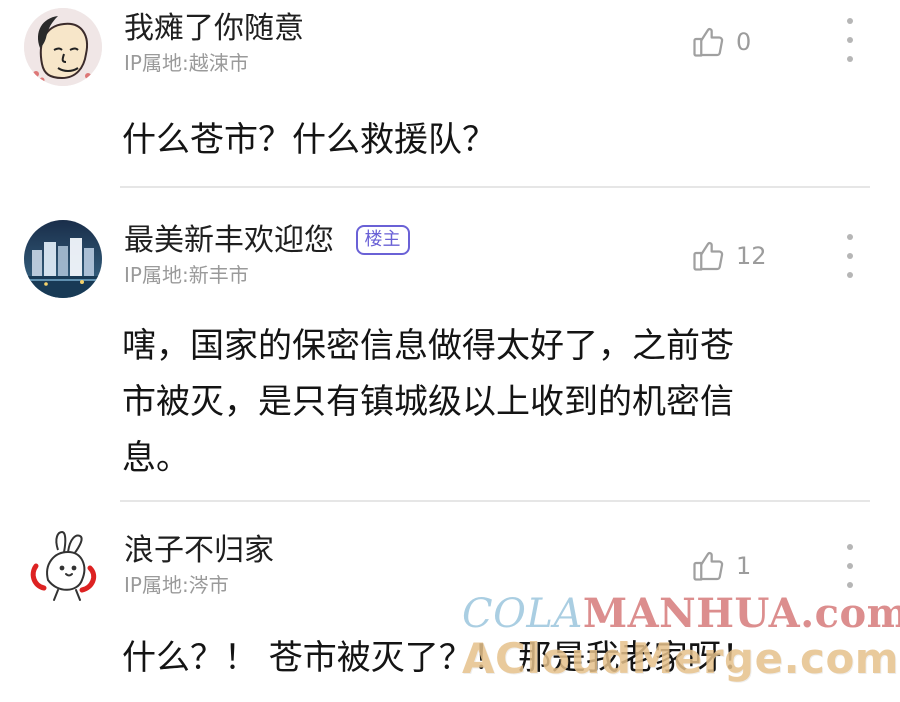 The image size is (900, 702). What do you see at coordinates (186, 275) in the screenshot?
I see `ip-location: IP属地:新丰市` at bounding box center [186, 275].